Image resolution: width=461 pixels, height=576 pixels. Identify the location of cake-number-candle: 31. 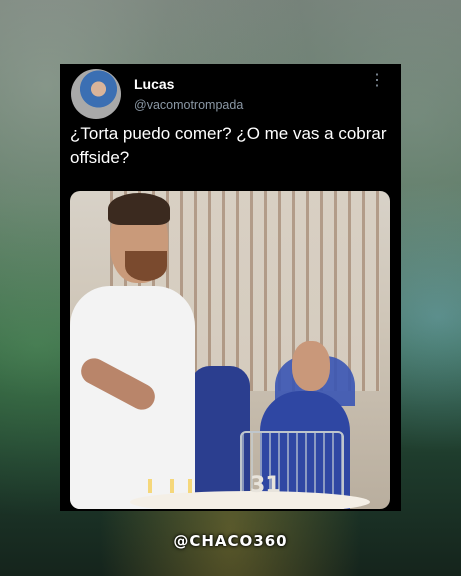
(265, 485).